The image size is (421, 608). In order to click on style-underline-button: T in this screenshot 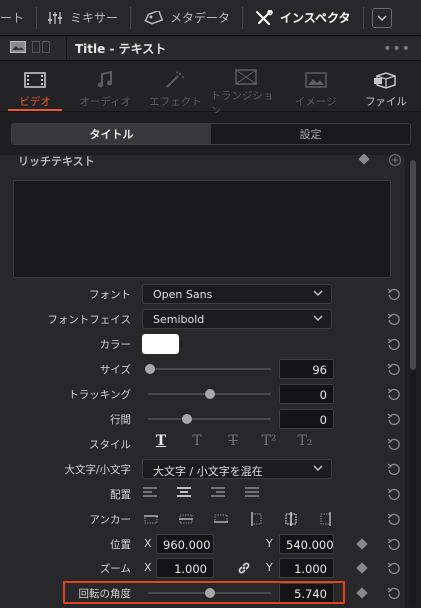, I will do `click(161, 444)`.